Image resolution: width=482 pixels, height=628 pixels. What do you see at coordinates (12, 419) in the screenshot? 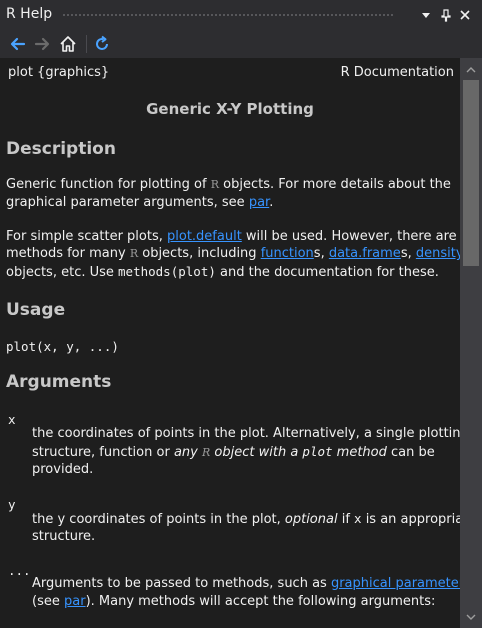
I see `arg-x-name: x` at bounding box center [12, 419].